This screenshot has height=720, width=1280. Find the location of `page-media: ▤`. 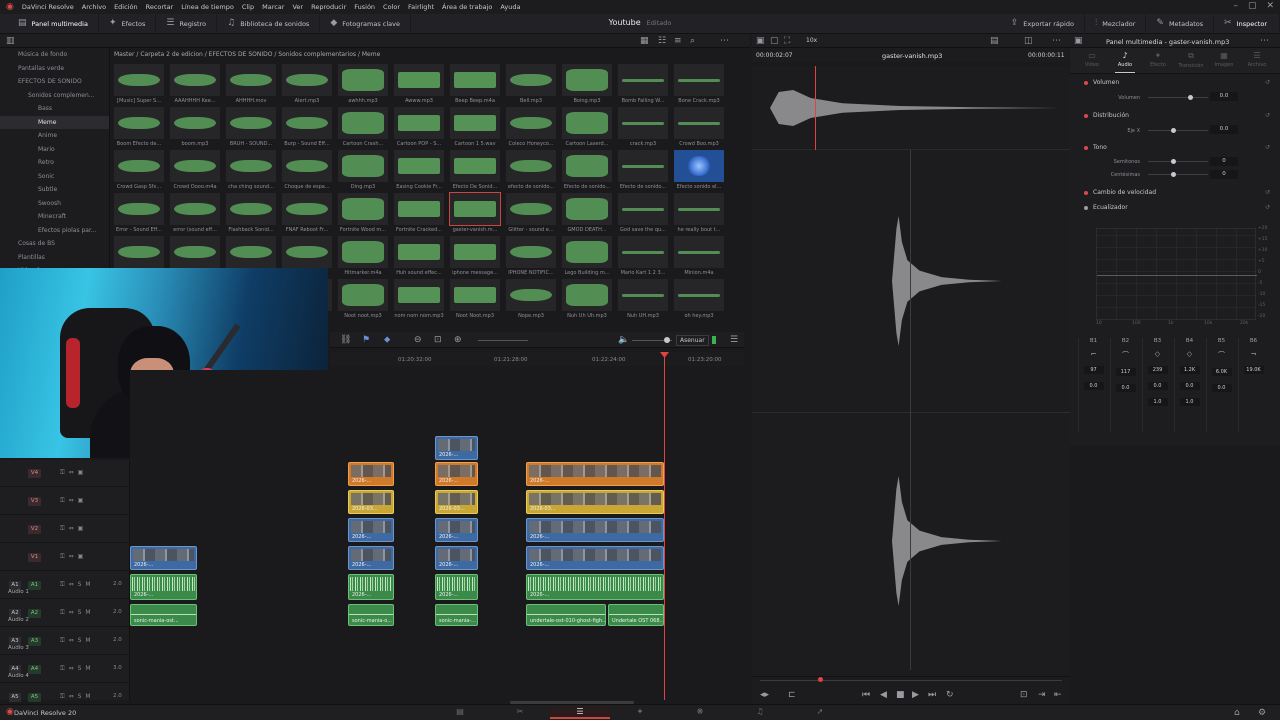

page-media: ▤ is located at coordinates (460, 713).